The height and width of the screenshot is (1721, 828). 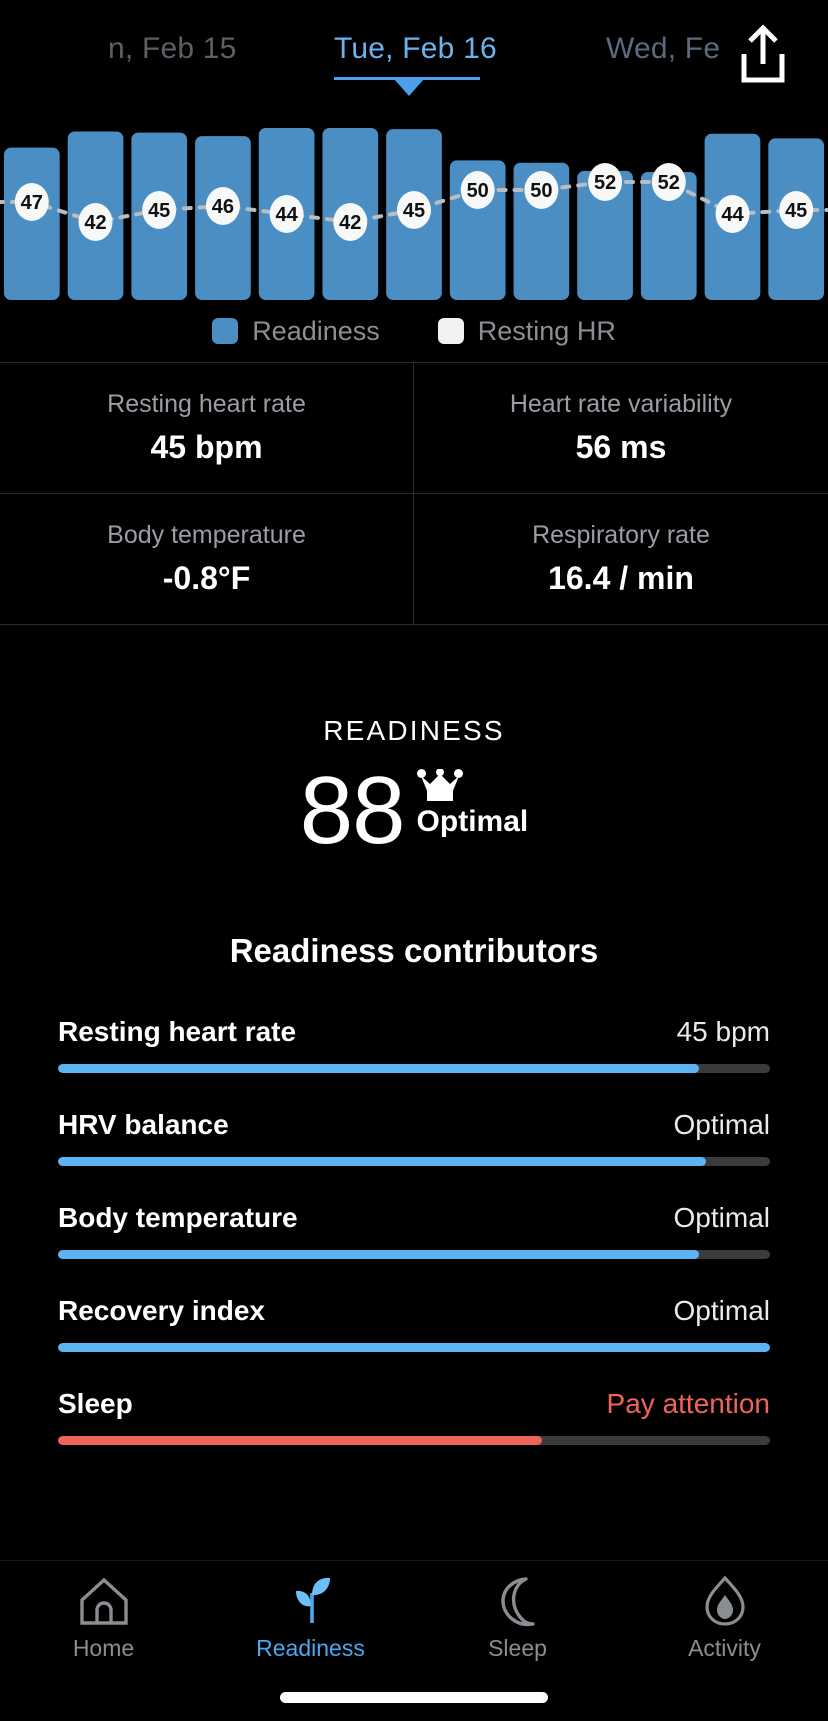 I want to click on crown-icon, so click(x=439, y=785).